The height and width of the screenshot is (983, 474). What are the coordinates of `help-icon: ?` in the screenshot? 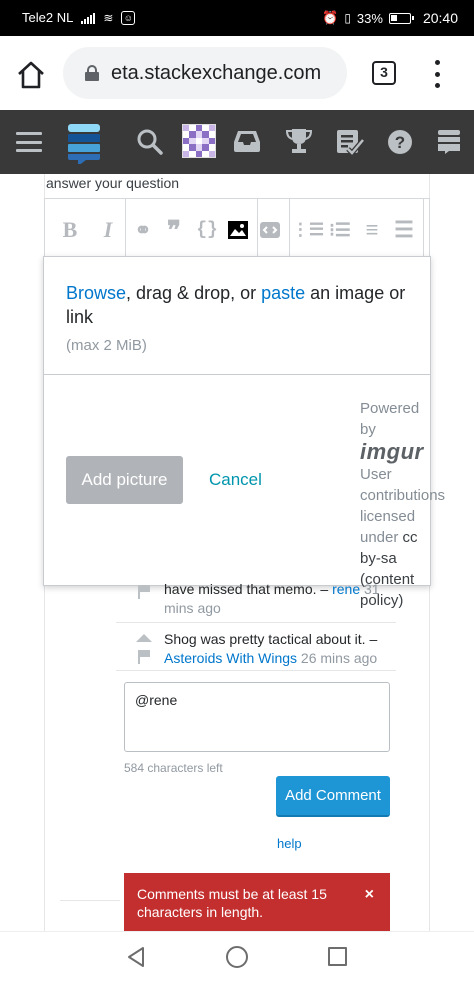 It's located at (400, 142).